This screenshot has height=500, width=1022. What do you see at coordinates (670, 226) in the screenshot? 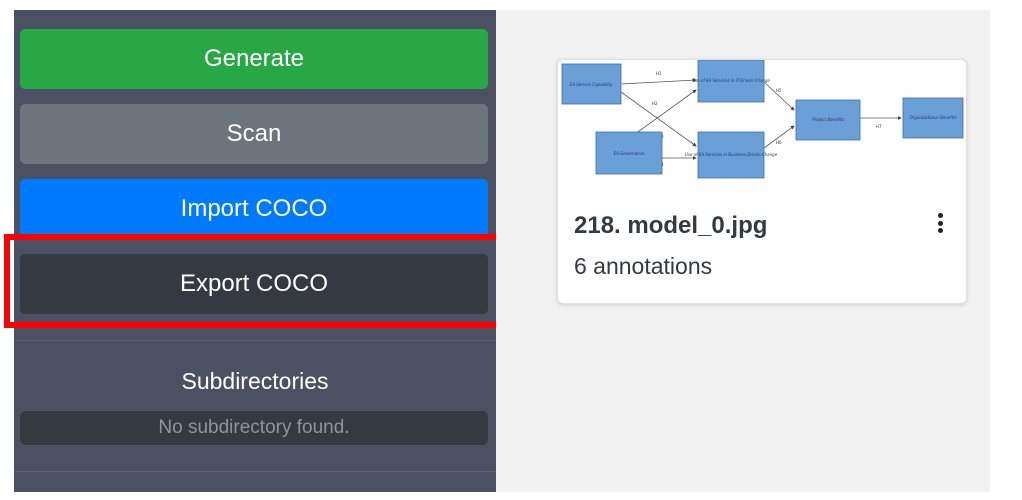
I see `image-filename: 218. model_0.jpg` at bounding box center [670, 226].